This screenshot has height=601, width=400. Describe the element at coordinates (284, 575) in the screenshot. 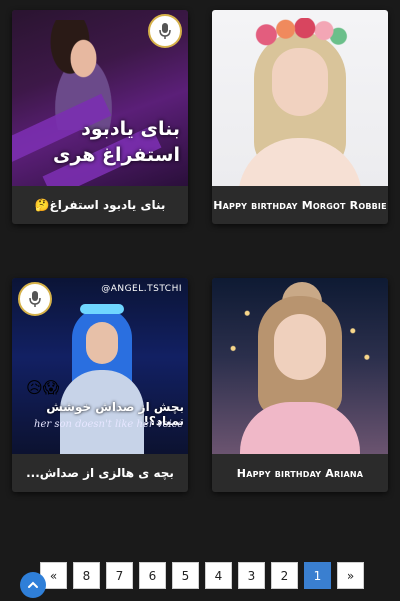

I see `pagination-page-2: 2` at that location.